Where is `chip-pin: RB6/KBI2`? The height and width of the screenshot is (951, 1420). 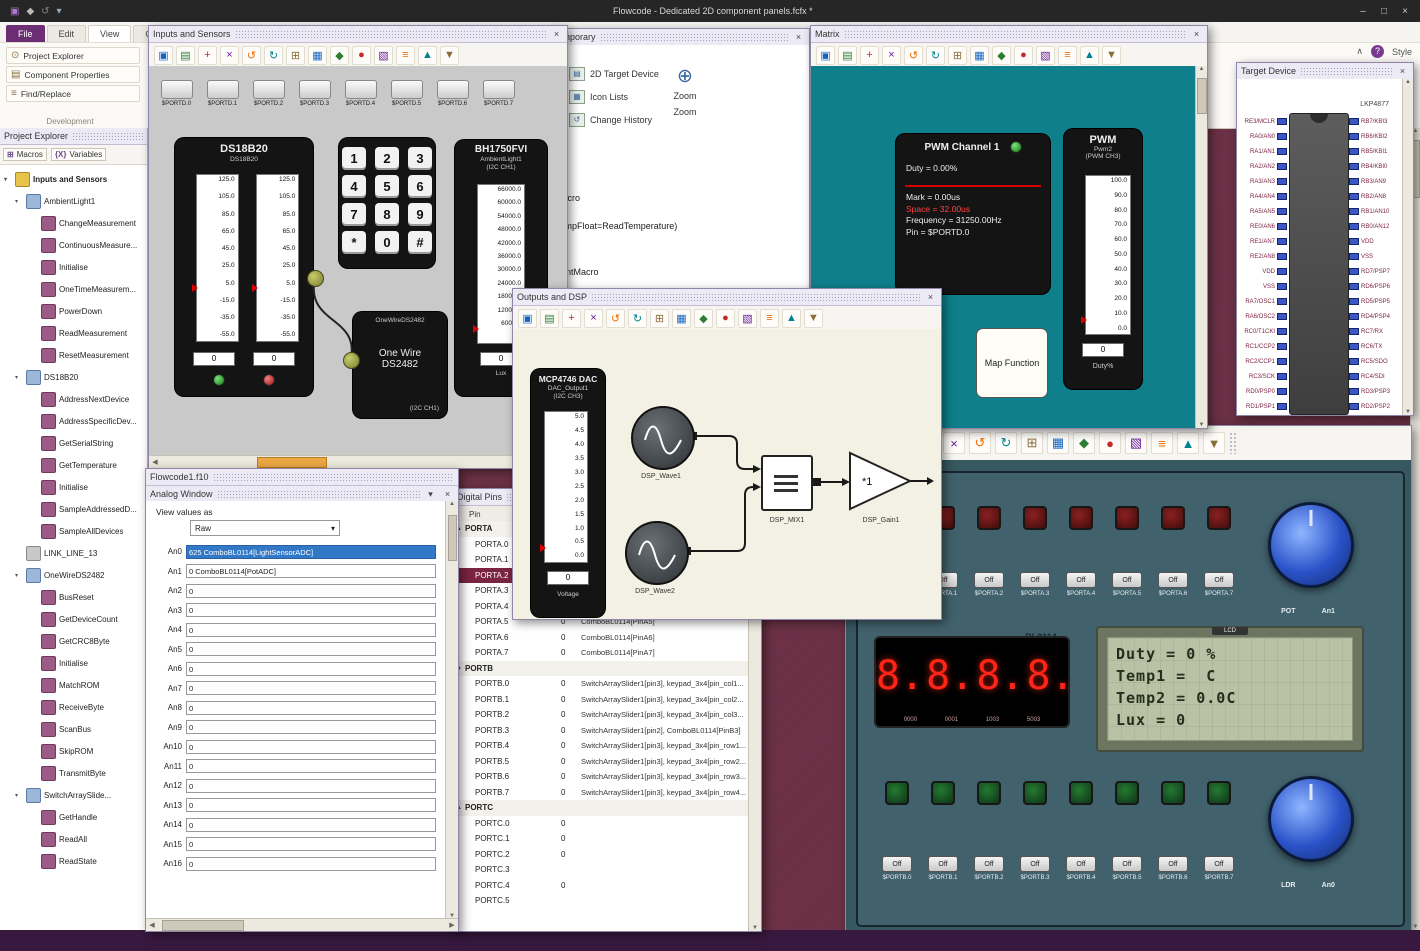
chip-pin: RB6/KBI2 is located at coordinates (1375, 136).